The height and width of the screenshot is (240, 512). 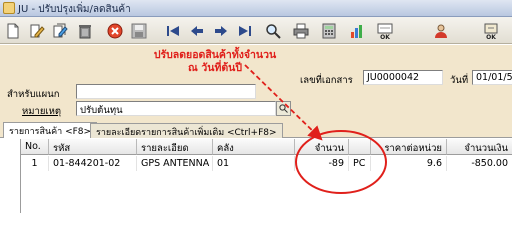 I want to click on previous-record-icon, so click(x=197, y=30).